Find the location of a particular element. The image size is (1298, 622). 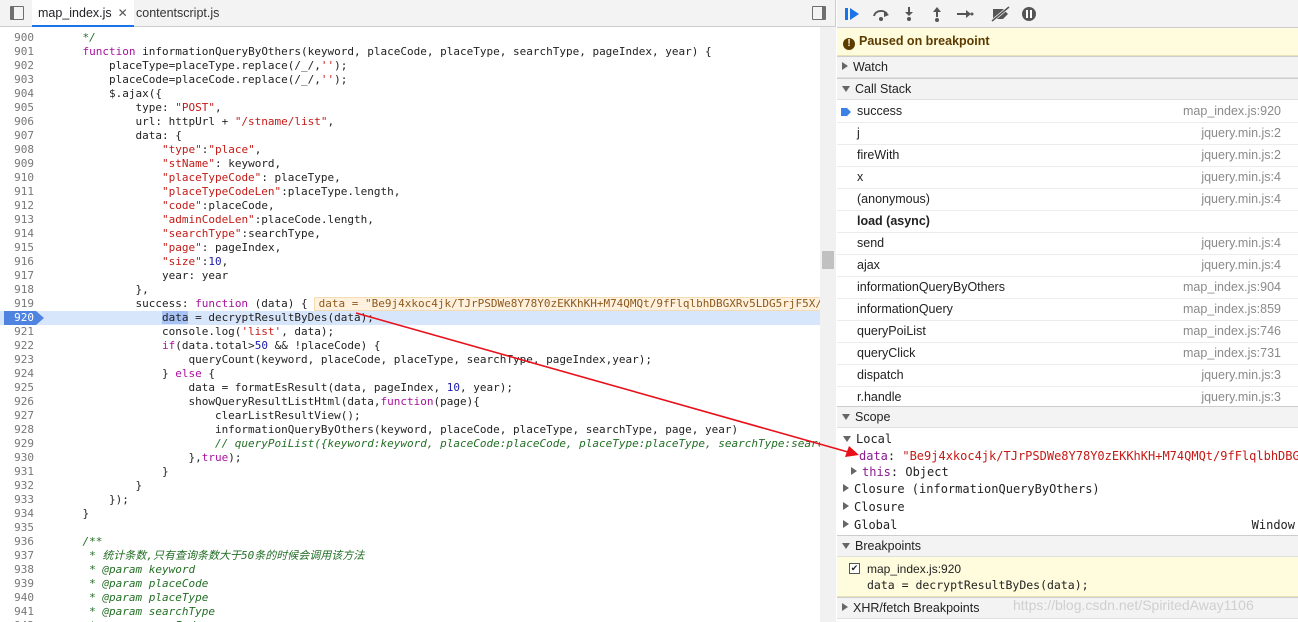

scope-var-this: this: Object is located at coordinates (1067, 472).